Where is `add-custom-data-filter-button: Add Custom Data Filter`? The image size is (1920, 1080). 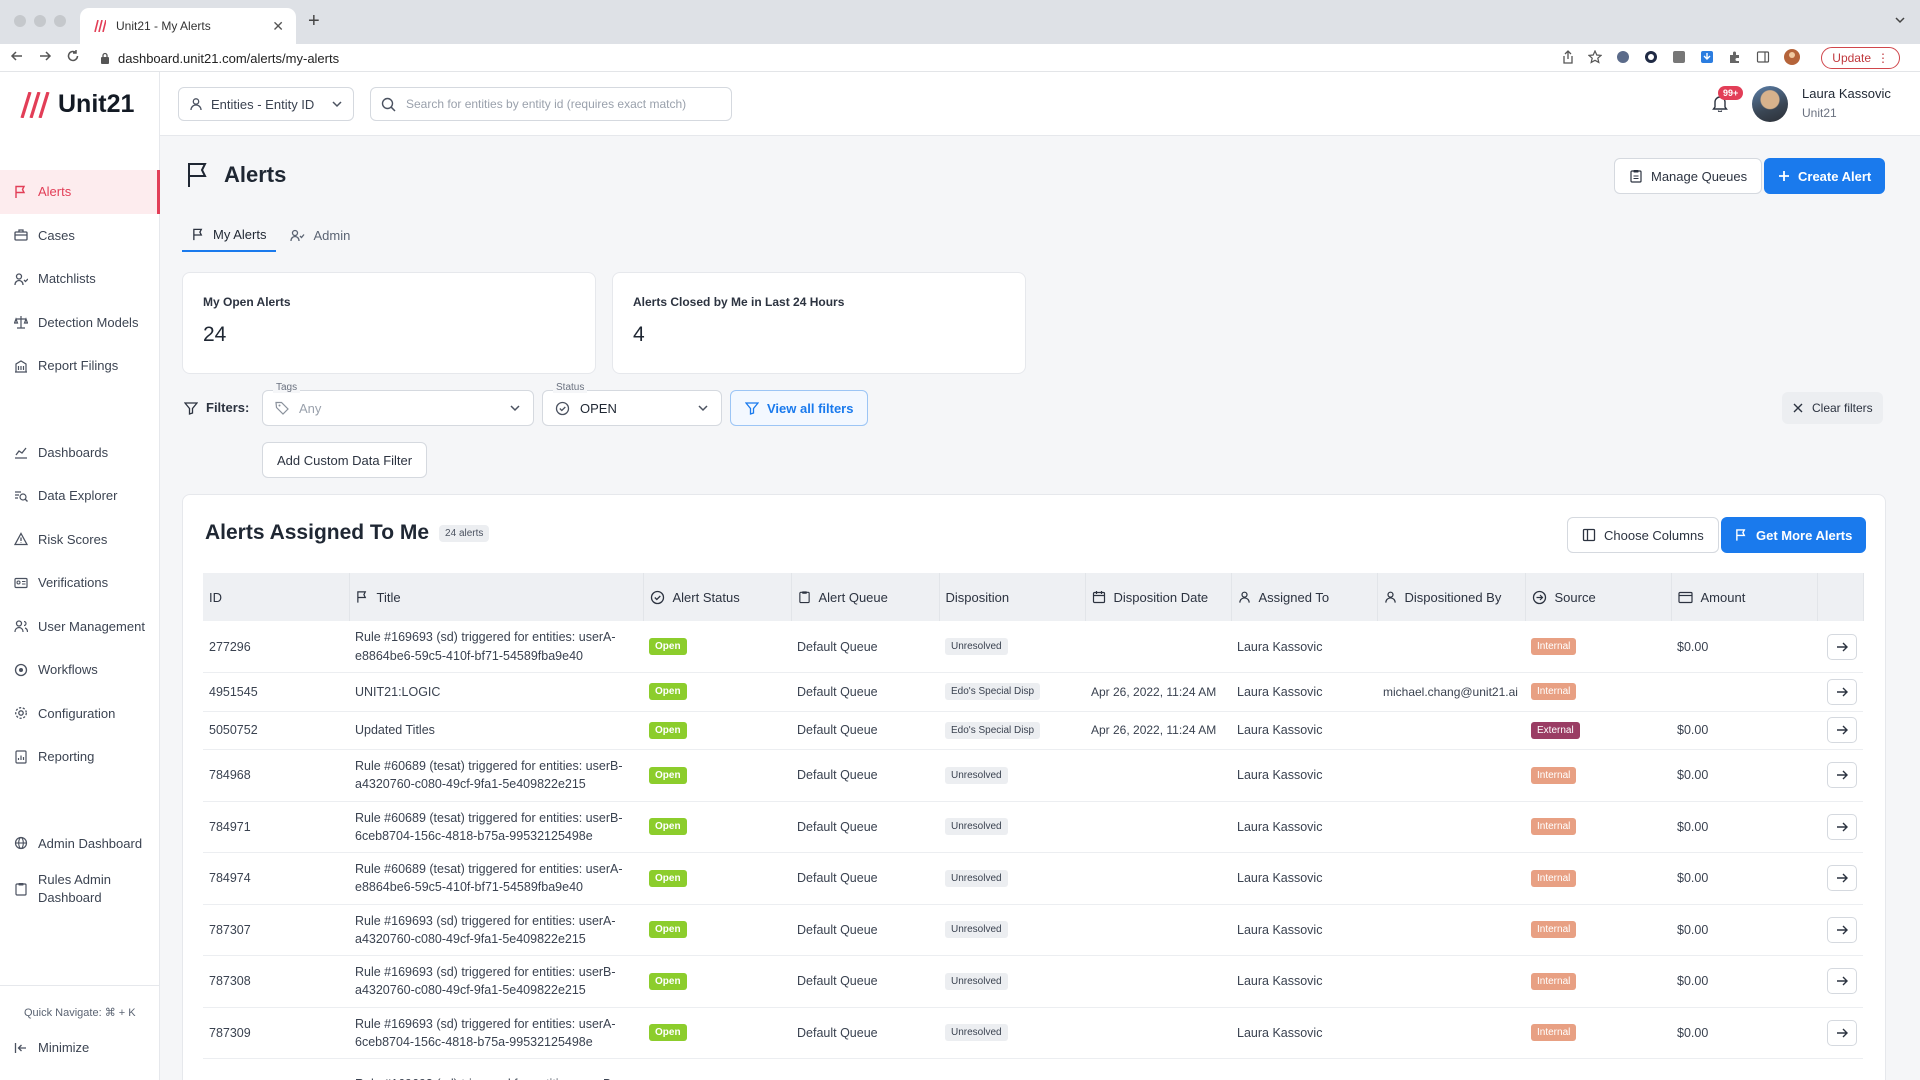
add-custom-data-filter-button: Add Custom Data Filter is located at coordinates (345, 460).